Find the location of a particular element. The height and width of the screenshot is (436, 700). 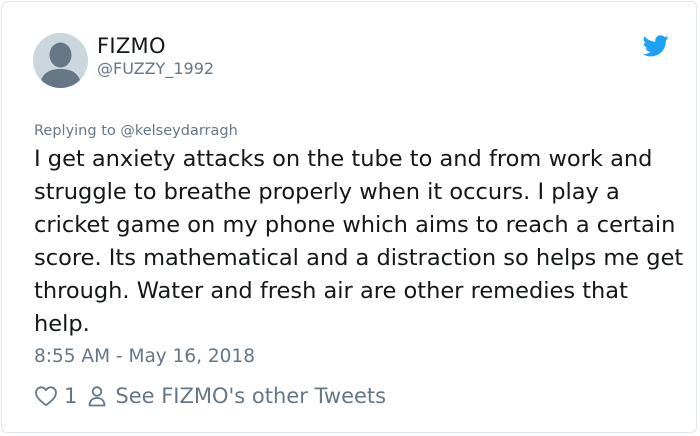

tweet-actions: 1 See FIZMO's other Tweets is located at coordinates (210, 396).